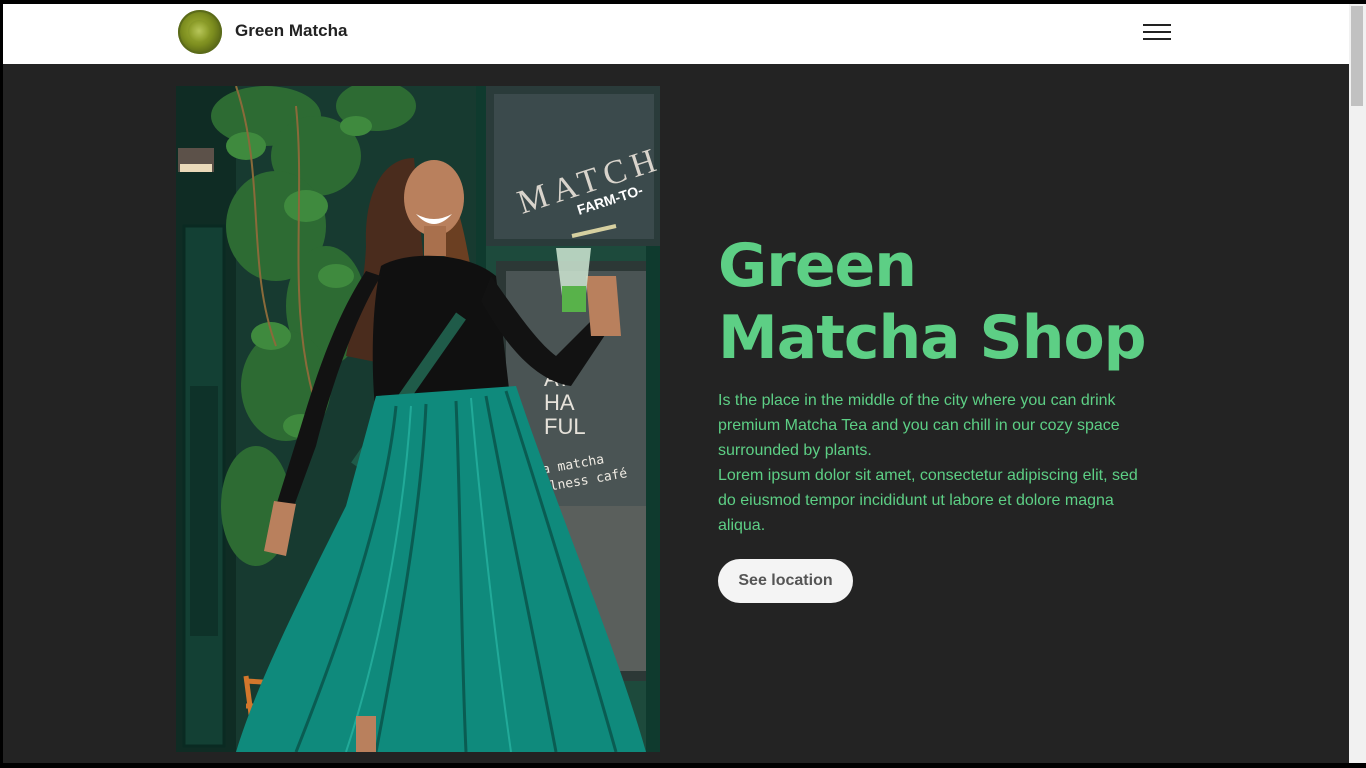  What do you see at coordinates (817, 266) in the screenshot?
I see `hero-title-line1: Green` at bounding box center [817, 266].